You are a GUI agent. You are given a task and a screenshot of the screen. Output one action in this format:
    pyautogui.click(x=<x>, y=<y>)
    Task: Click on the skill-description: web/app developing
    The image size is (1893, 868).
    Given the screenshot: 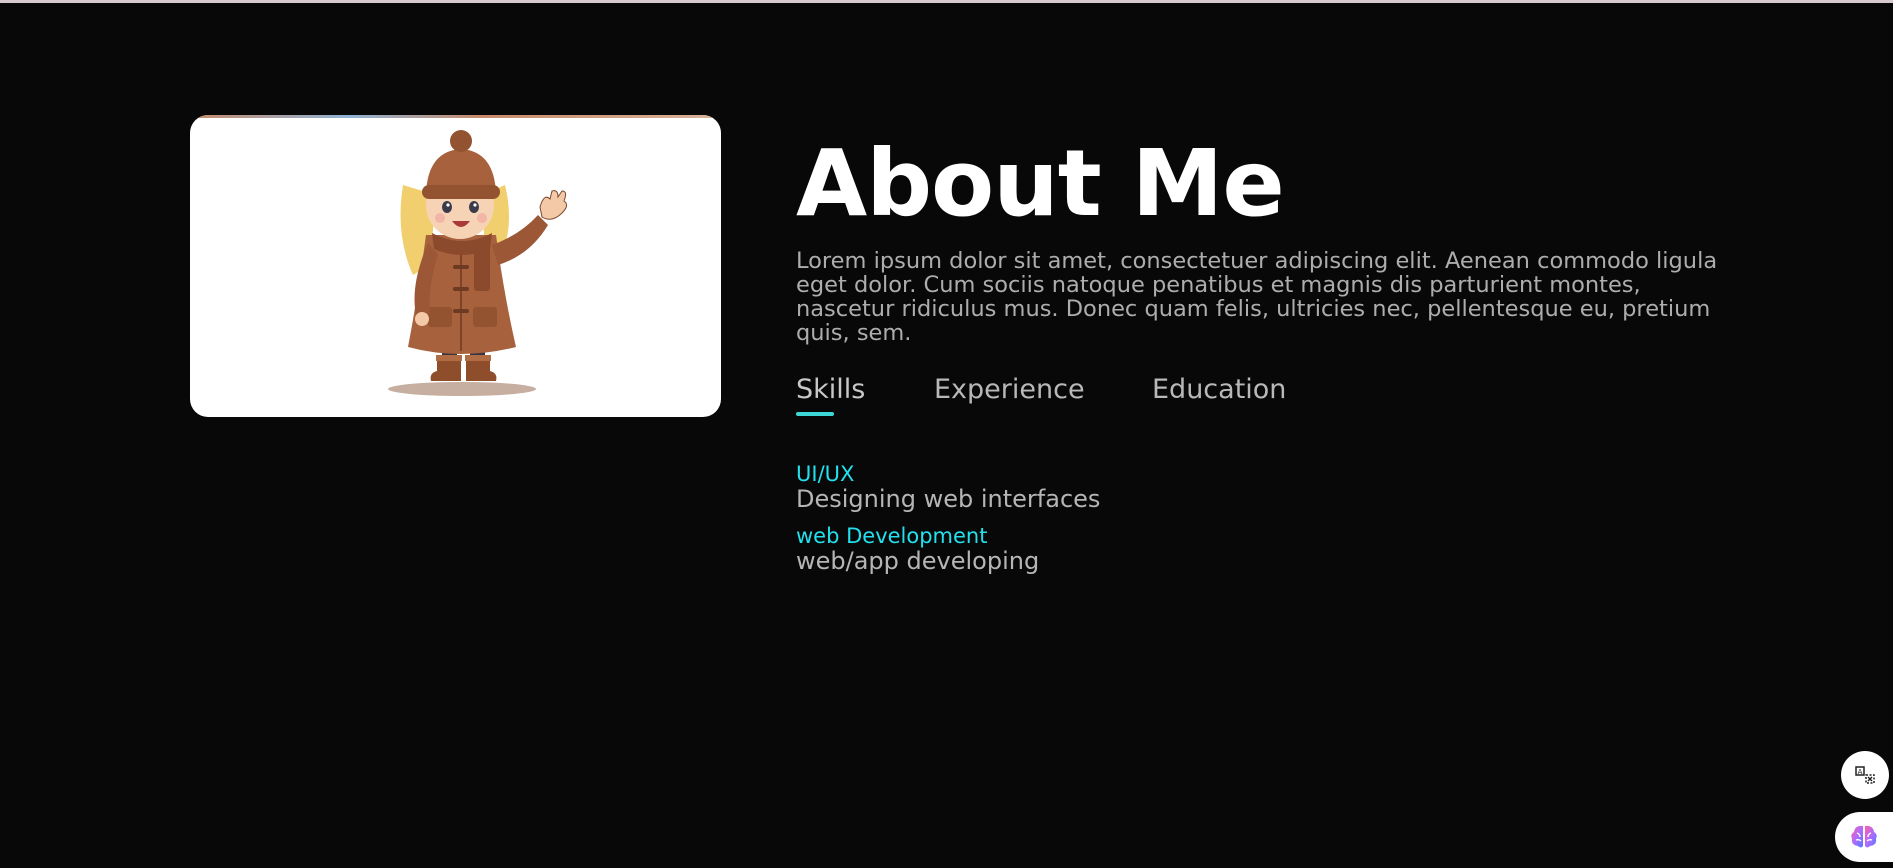 What is the action you would take?
    pyautogui.click(x=918, y=561)
    